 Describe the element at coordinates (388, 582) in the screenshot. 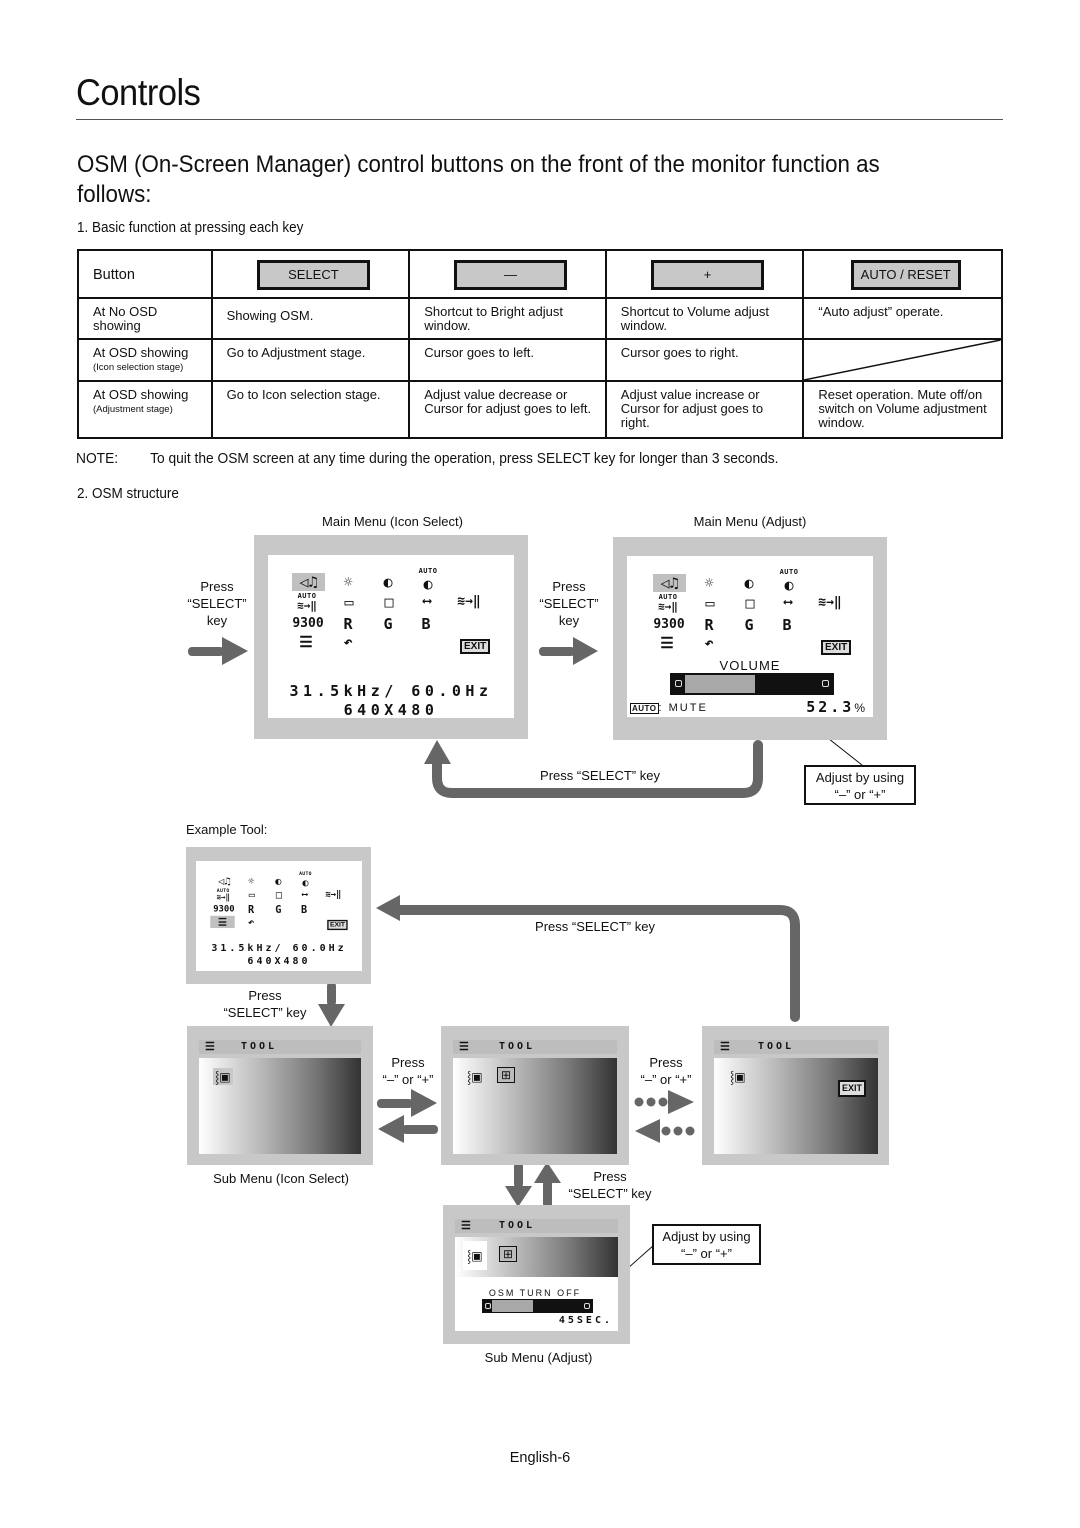

I see `contrast-icon: ◐` at that location.